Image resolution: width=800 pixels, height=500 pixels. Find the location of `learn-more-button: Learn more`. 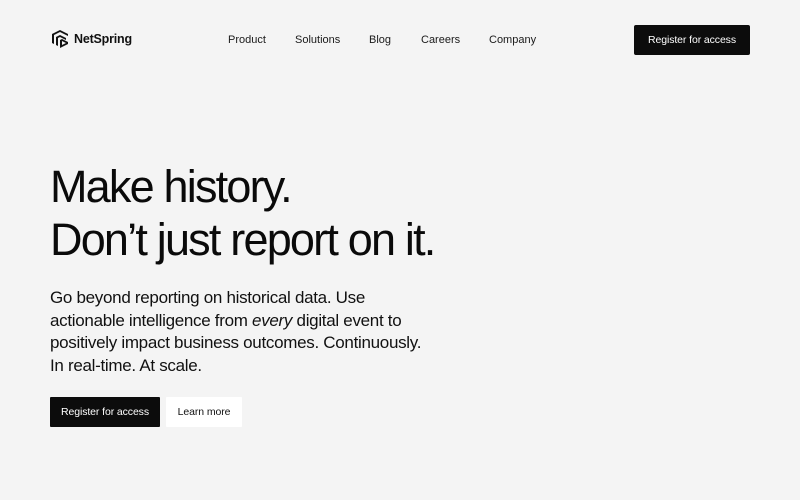

learn-more-button: Learn more is located at coordinates (204, 412).